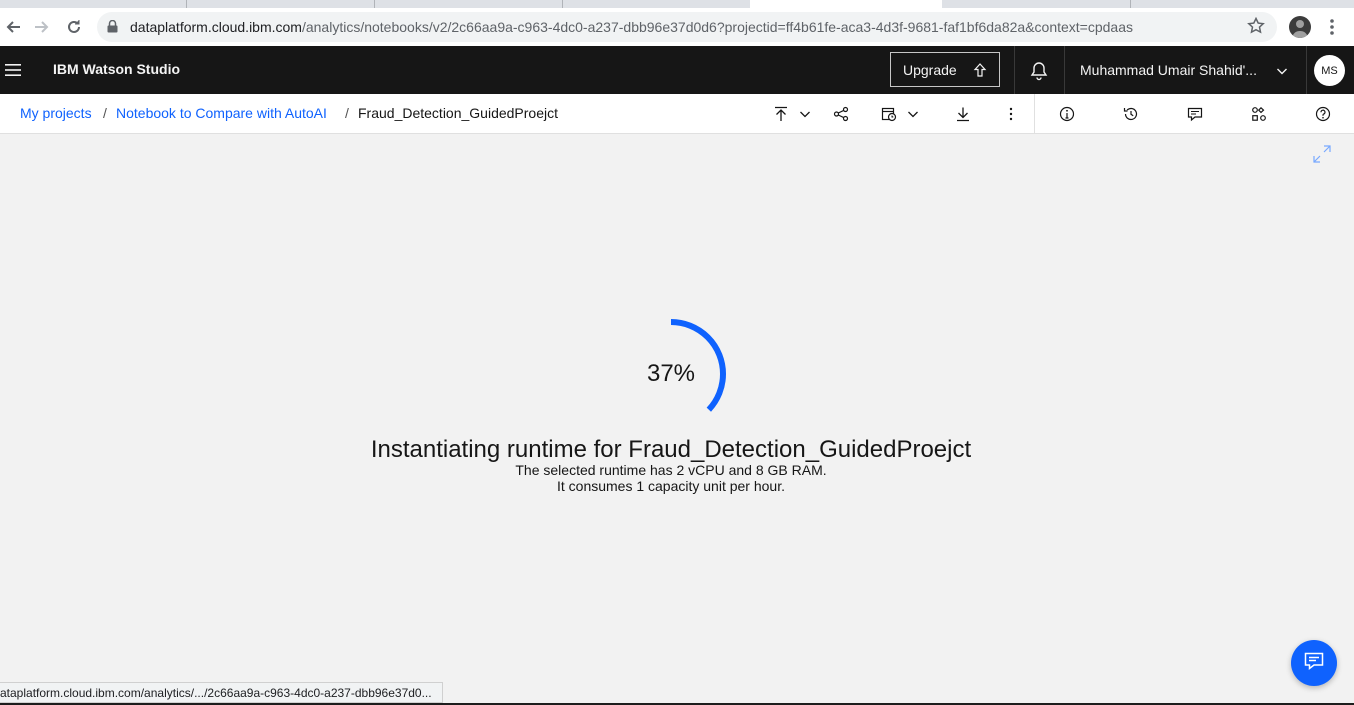  I want to click on help-icon, so click(1323, 114).